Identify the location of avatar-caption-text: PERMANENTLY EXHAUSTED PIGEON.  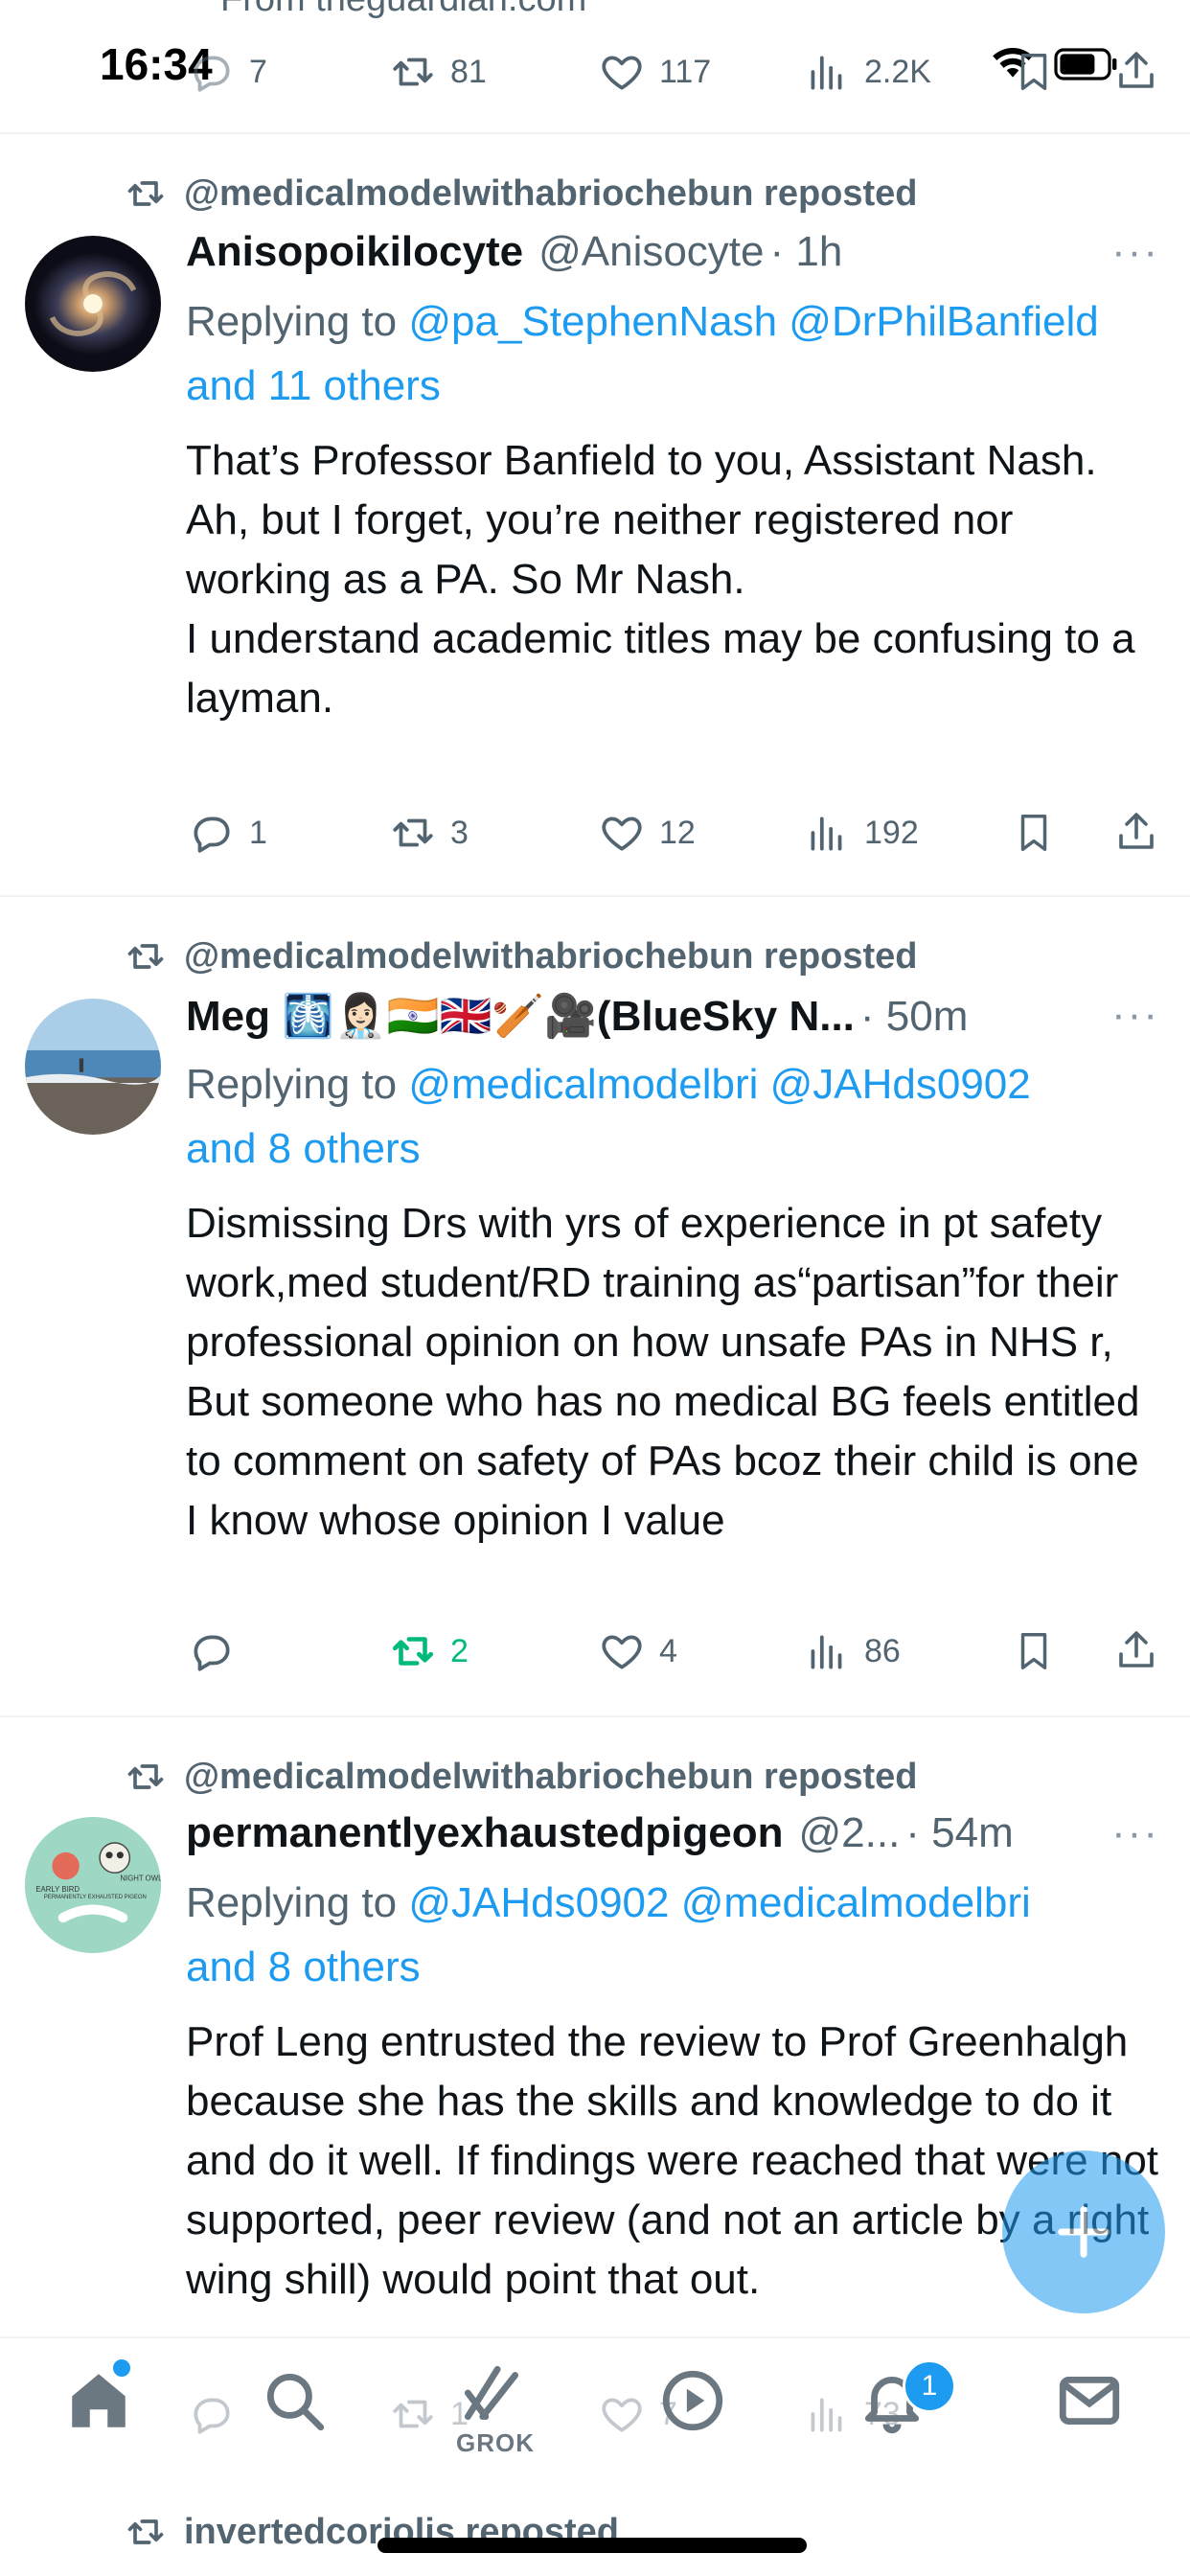
(95, 1897).